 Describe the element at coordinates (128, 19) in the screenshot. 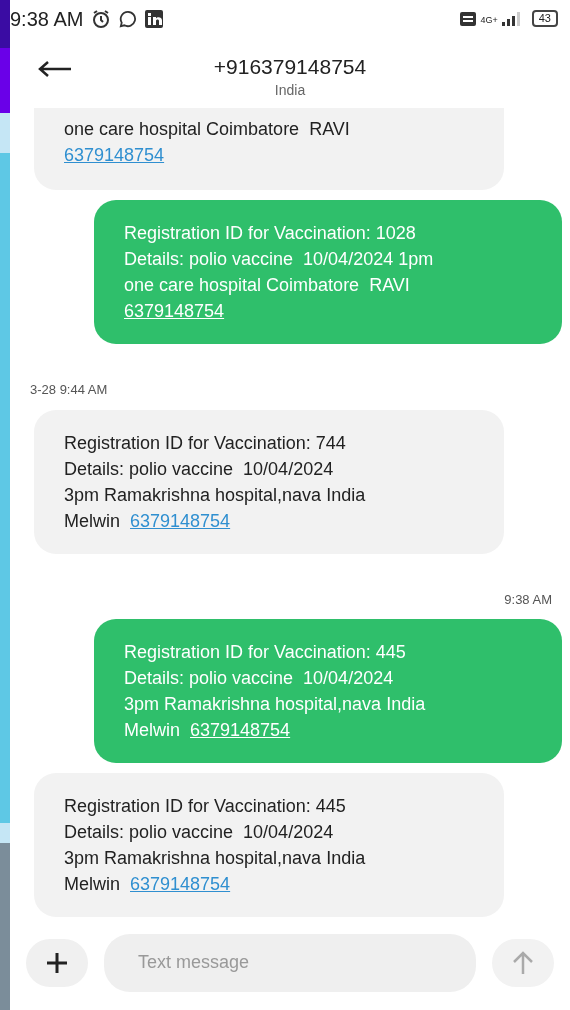

I see `chat-icon` at that location.